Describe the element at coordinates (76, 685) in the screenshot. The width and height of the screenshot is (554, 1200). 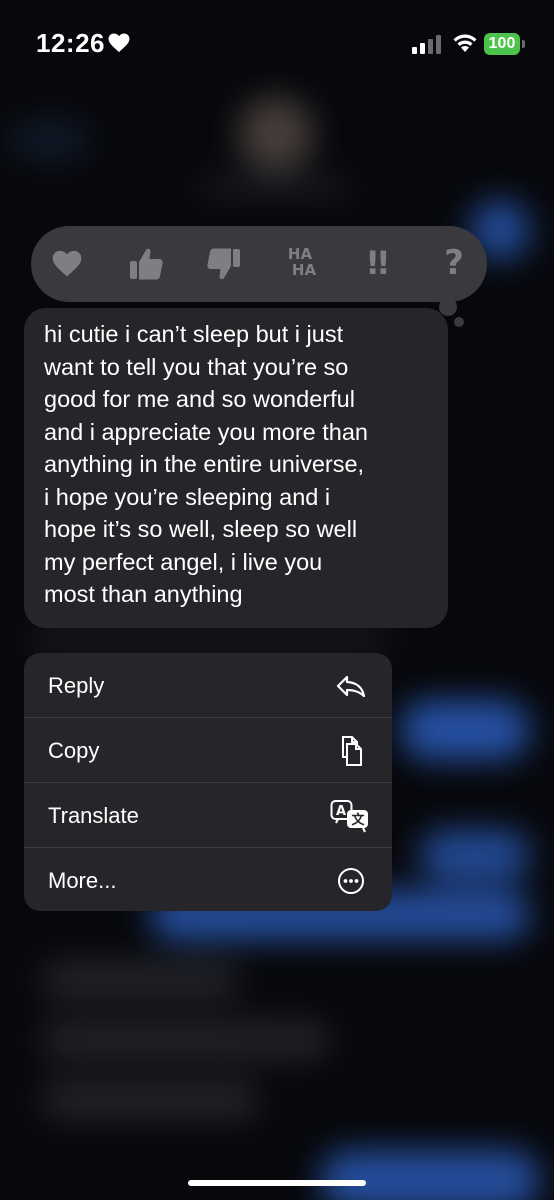
I see `menu-item-label: Reply` at that location.